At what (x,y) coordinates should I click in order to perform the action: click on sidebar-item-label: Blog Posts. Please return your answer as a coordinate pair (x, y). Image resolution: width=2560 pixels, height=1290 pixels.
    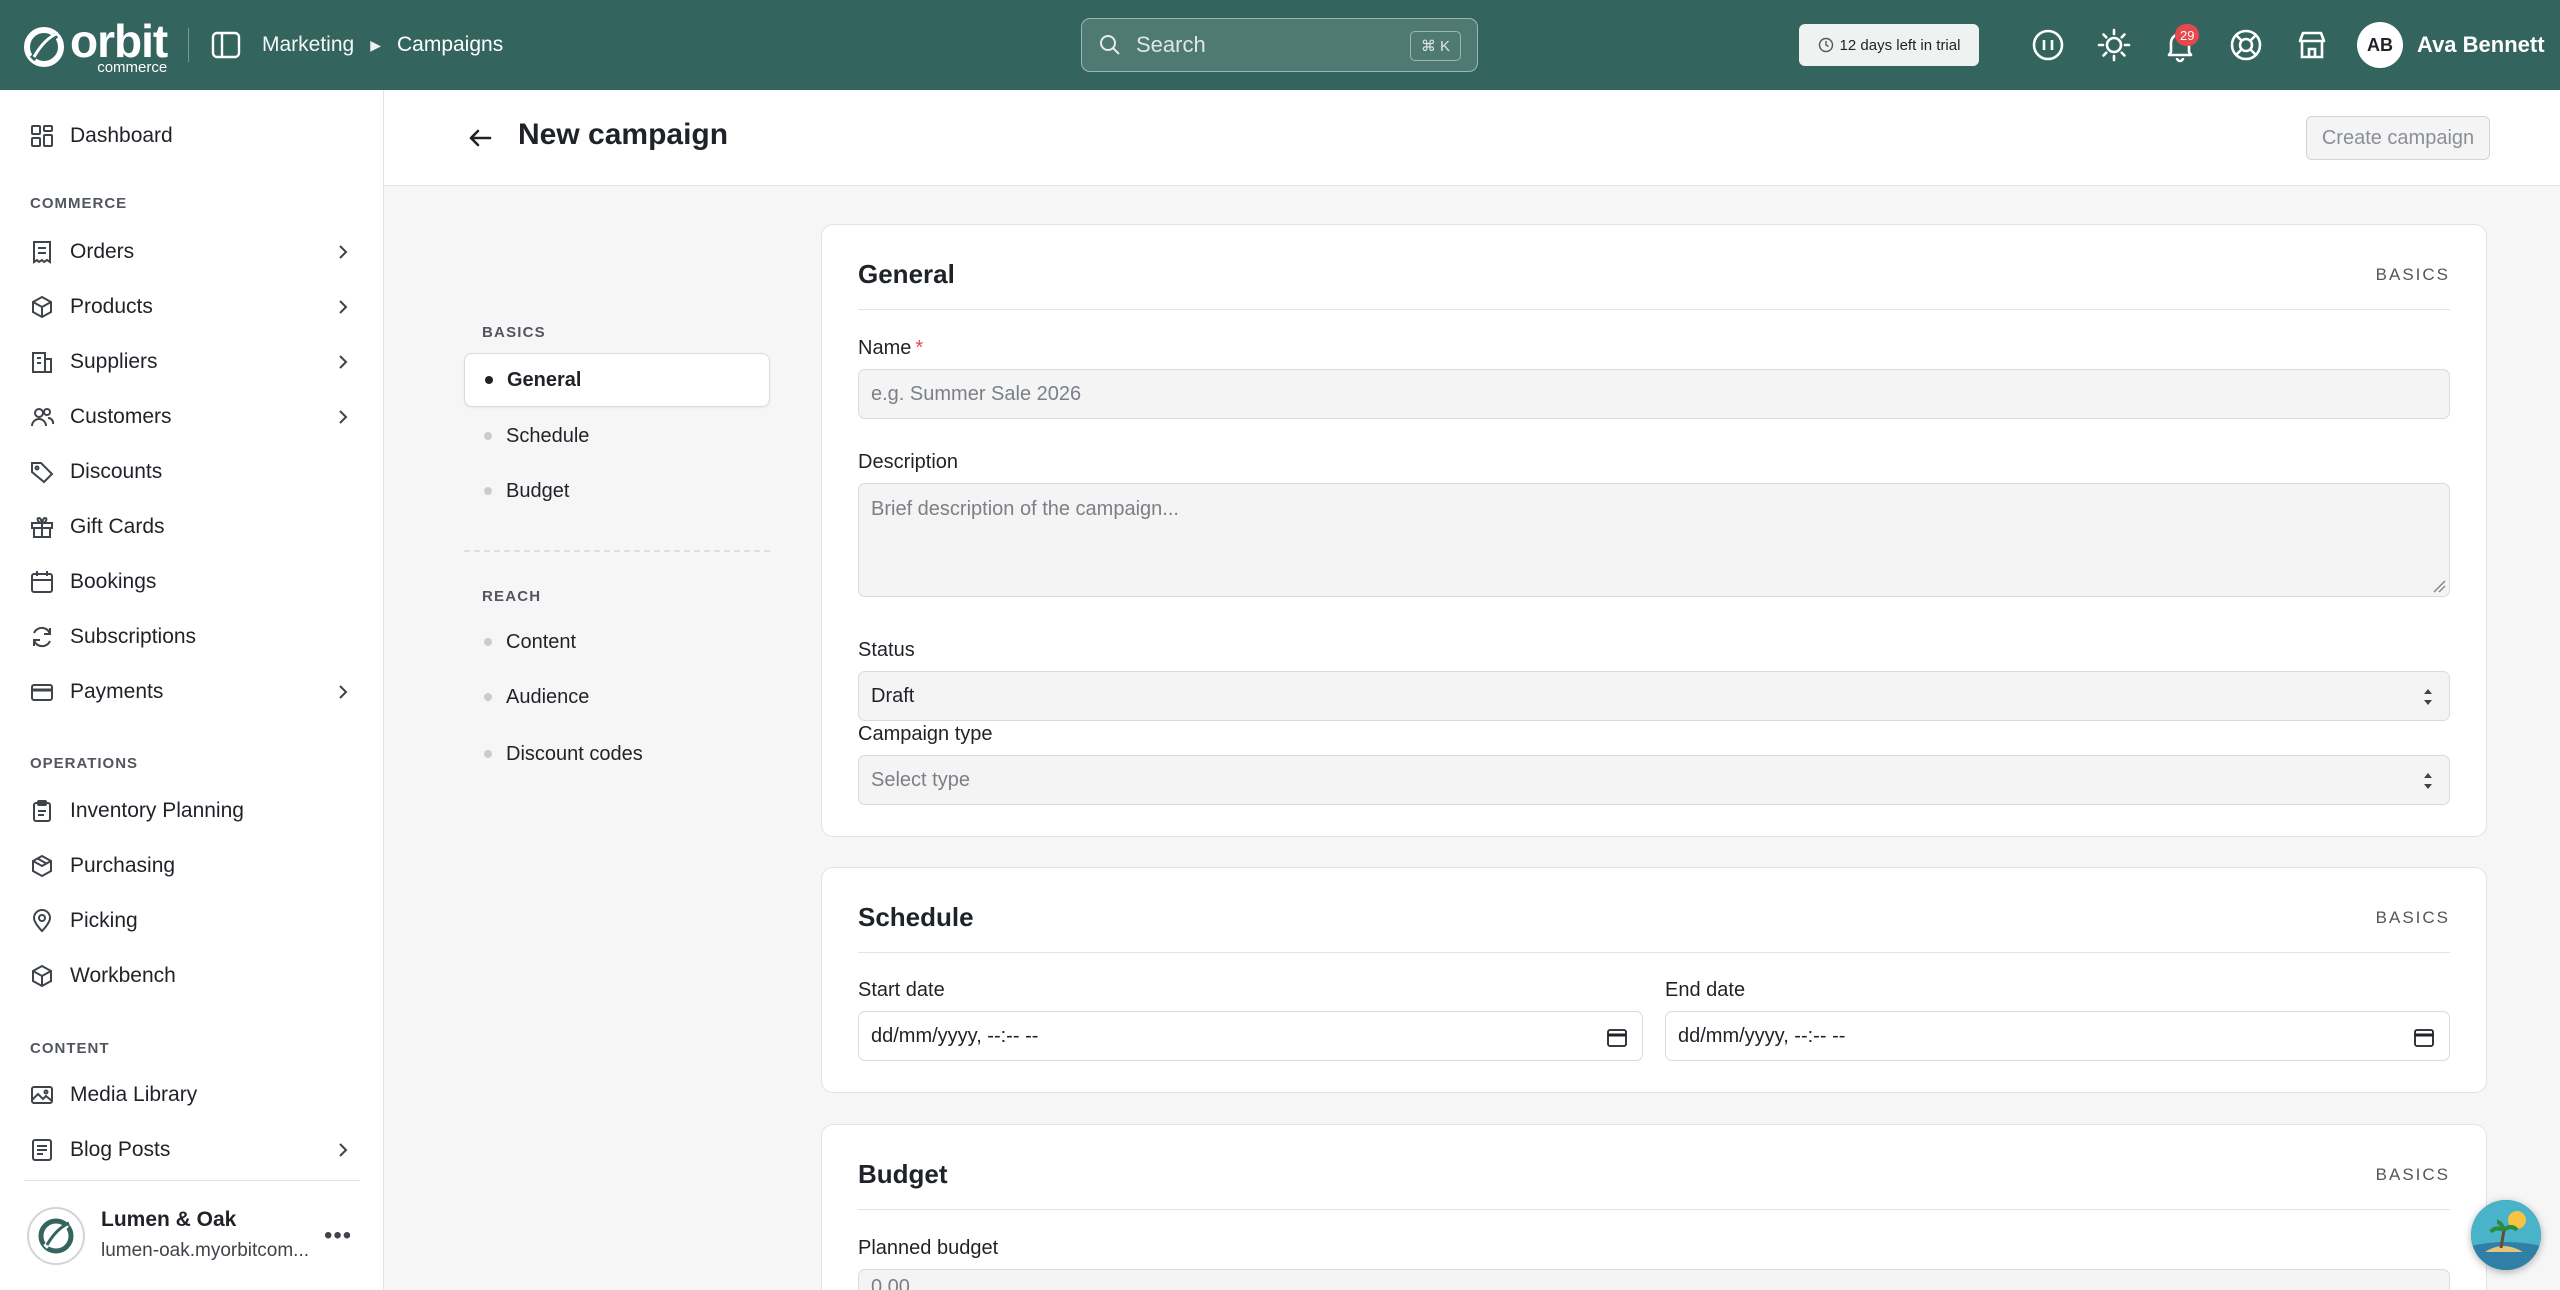
    Looking at the image, I should click on (120, 1149).